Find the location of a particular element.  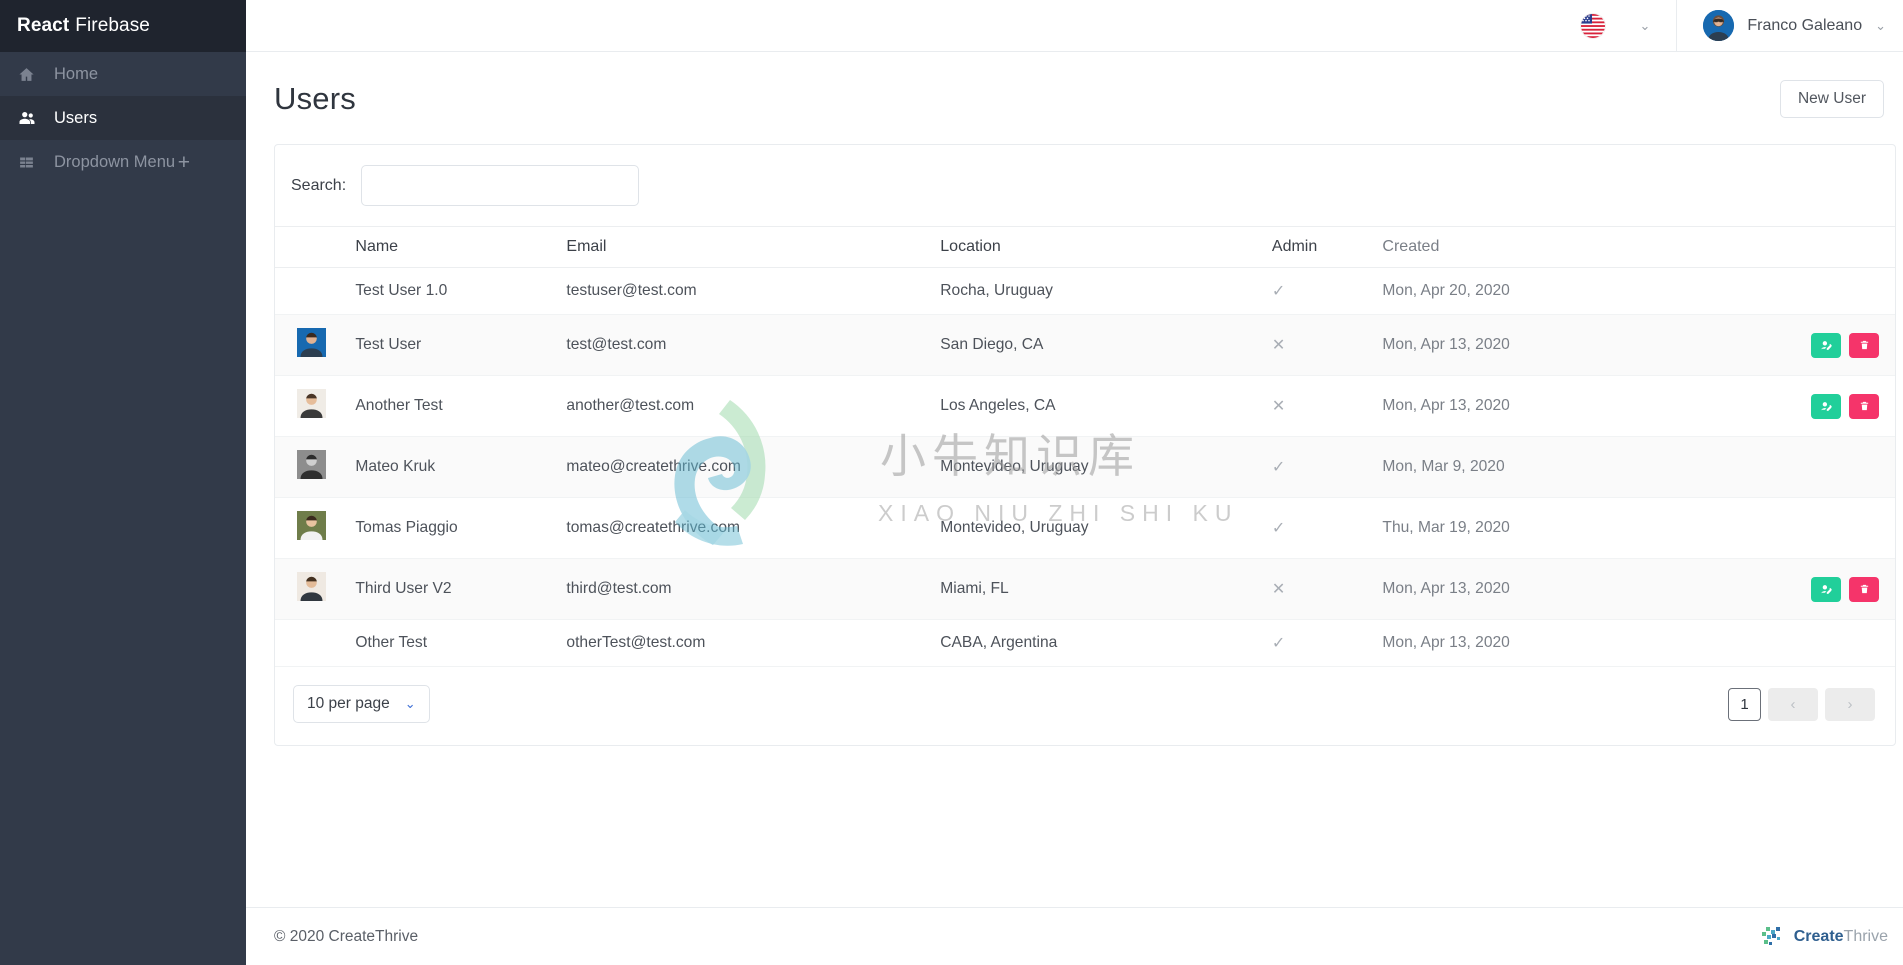

createthrive-mark-icon is located at coordinates (1770, 935).